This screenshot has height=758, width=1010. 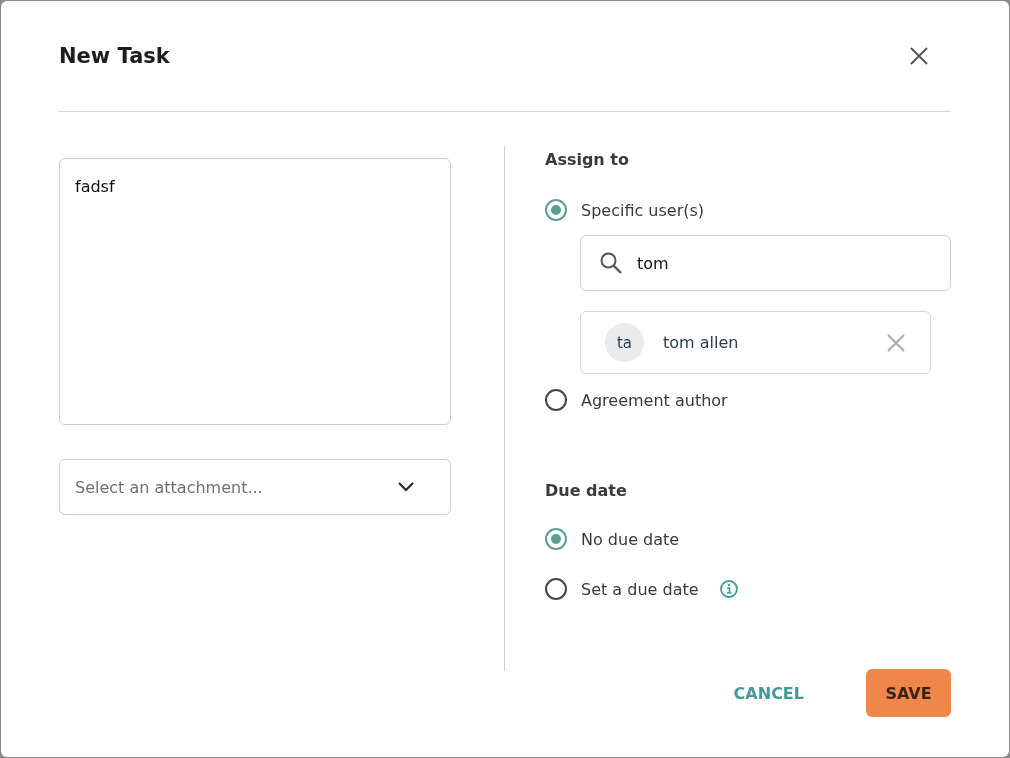 What do you see at coordinates (640, 589) in the screenshot?
I see `option-label: Set a due date` at bounding box center [640, 589].